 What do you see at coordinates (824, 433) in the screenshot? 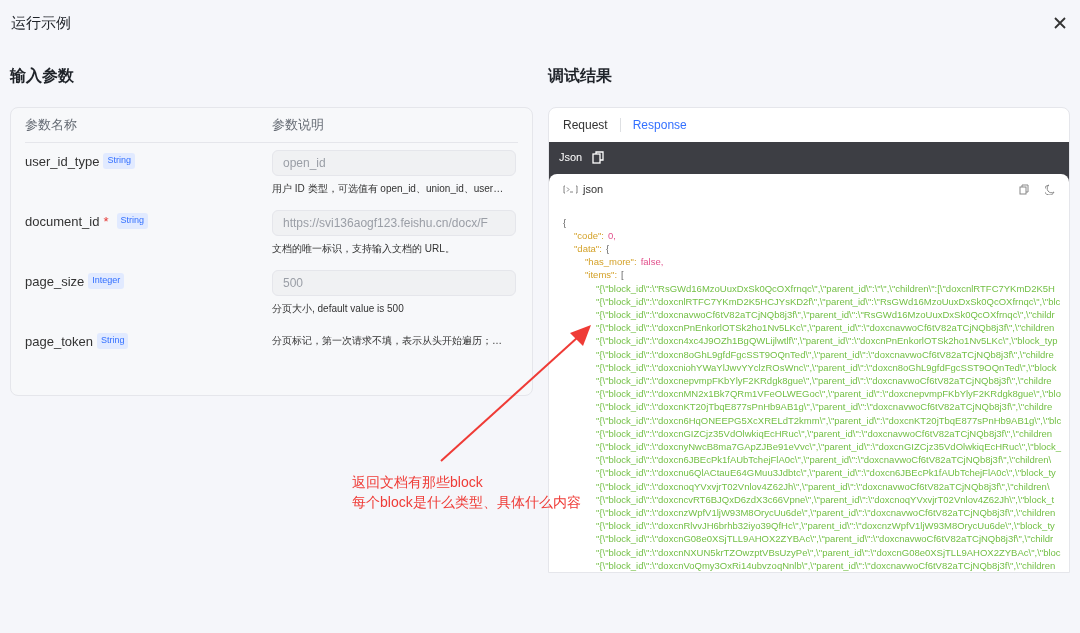
I see `json-string: "{\"block_id\":\"doxcnGIZCjz35VdOlwkiqEcHRuc\",\"parent_id\":\"doxcnavwoCf6tV82aTCjNQb8j3f\",\"children` at bounding box center [824, 433].